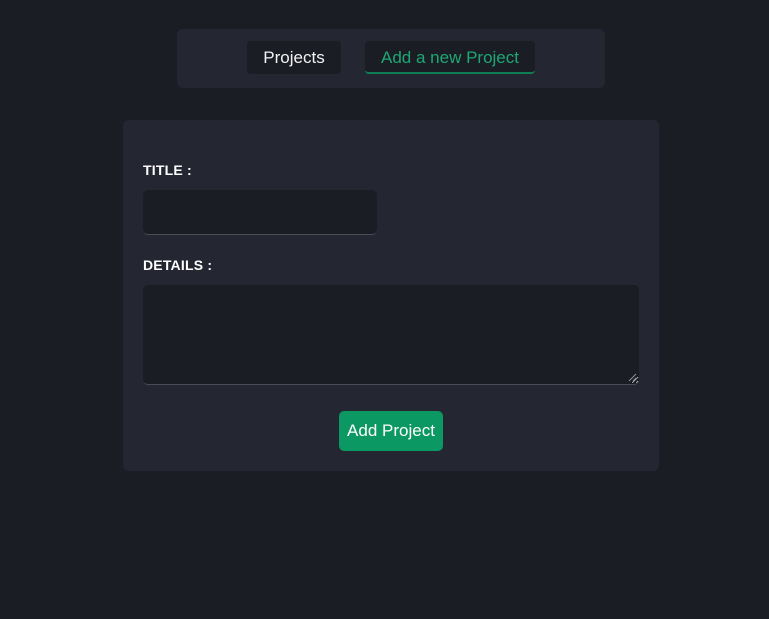 This screenshot has height=619, width=769. I want to click on title-input, so click(260, 212).